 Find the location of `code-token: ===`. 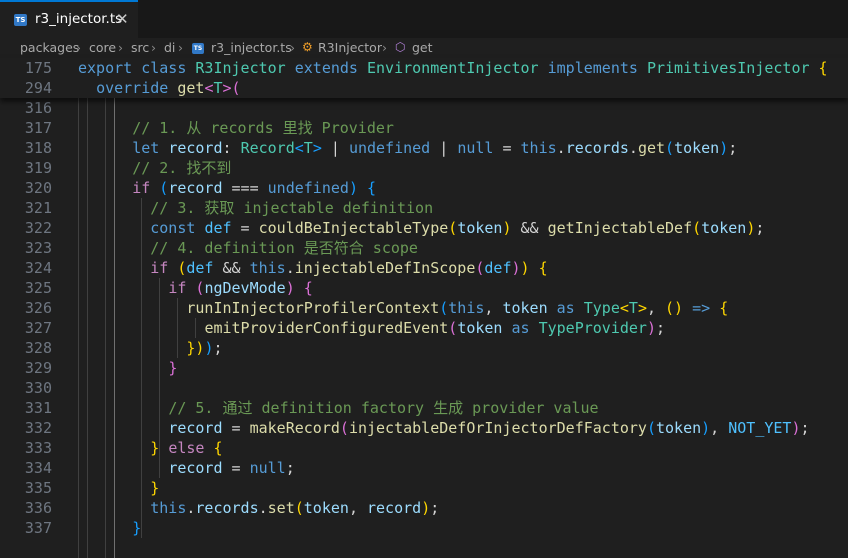

code-token: === is located at coordinates (245, 188).